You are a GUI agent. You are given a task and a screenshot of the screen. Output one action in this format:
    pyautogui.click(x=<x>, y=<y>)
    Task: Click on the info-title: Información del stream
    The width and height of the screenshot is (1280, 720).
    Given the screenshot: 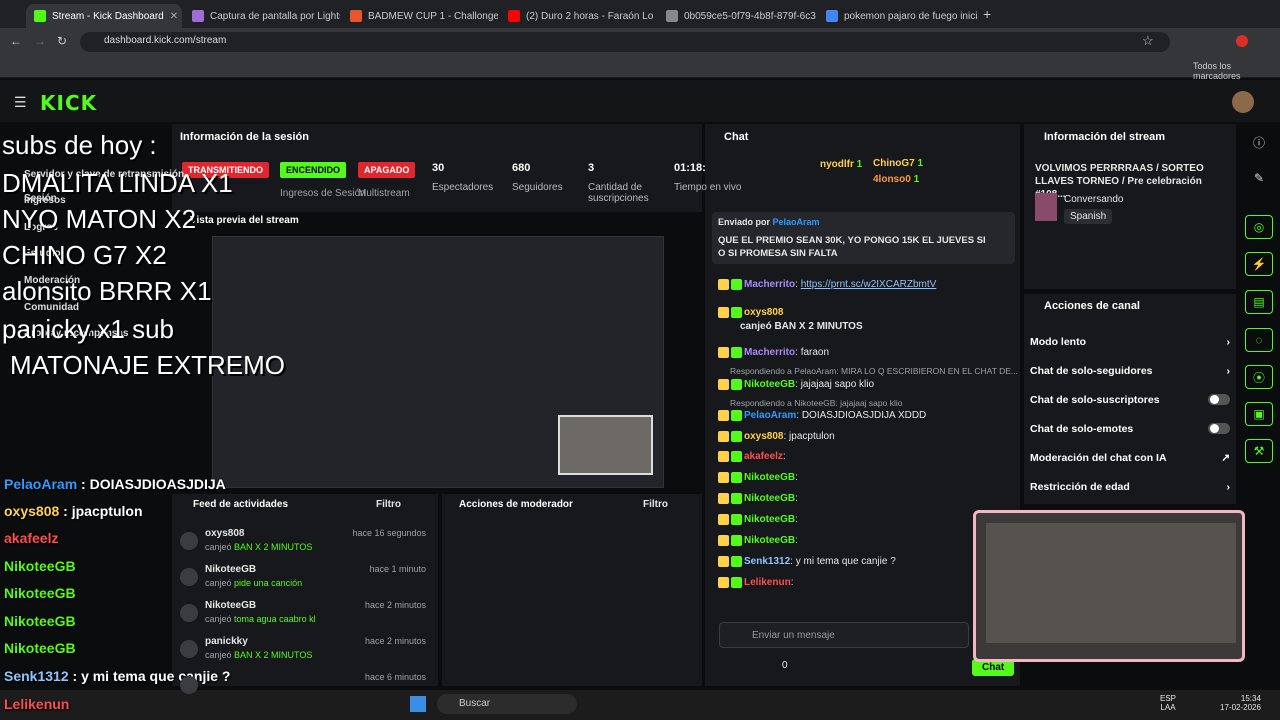 What is the action you would take?
    pyautogui.click(x=1105, y=137)
    